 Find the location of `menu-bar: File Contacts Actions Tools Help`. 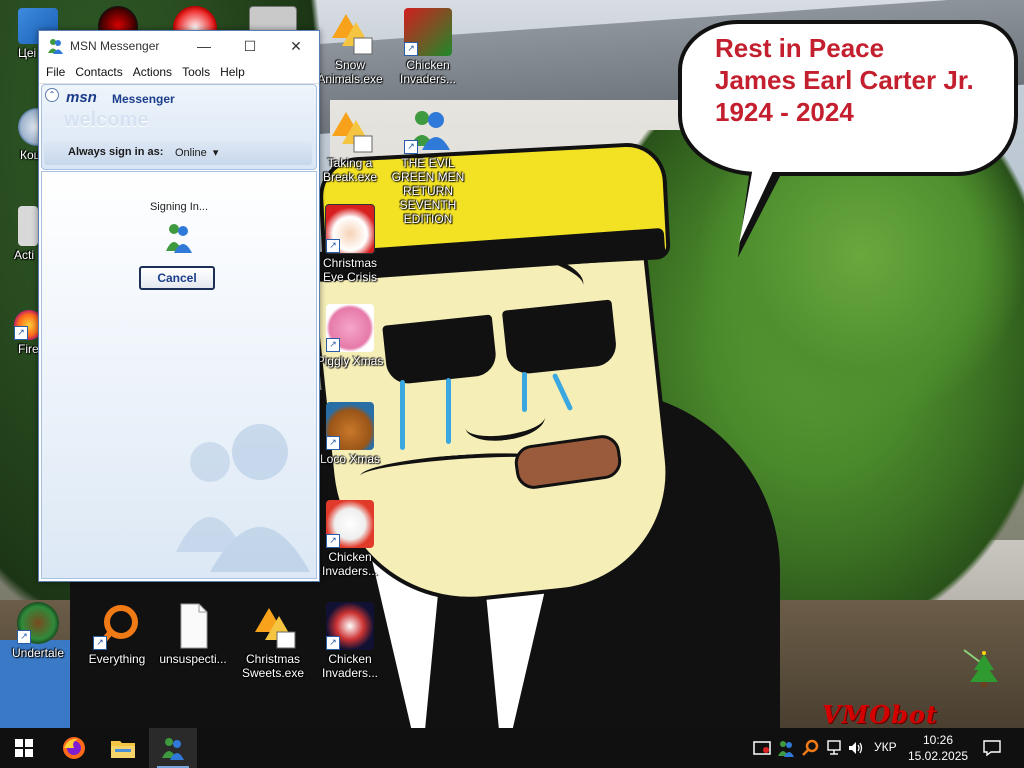

menu-bar: File Contacts Actions Tools Help is located at coordinates (179, 72).